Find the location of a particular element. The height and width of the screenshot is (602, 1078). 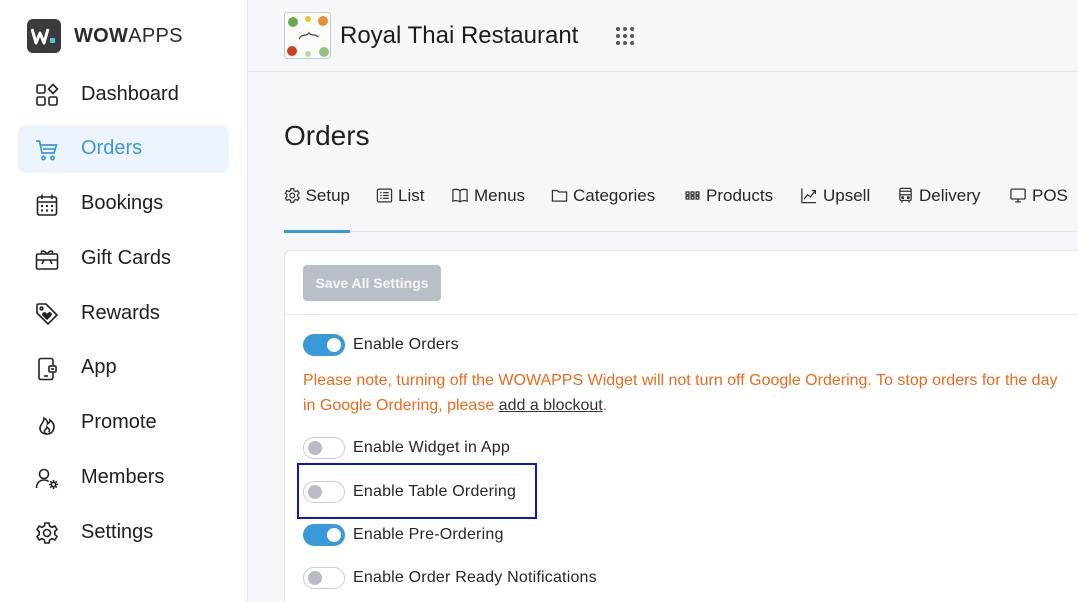

enable-widget-row: Enable Widget in App is located at coordinates (406, 448).